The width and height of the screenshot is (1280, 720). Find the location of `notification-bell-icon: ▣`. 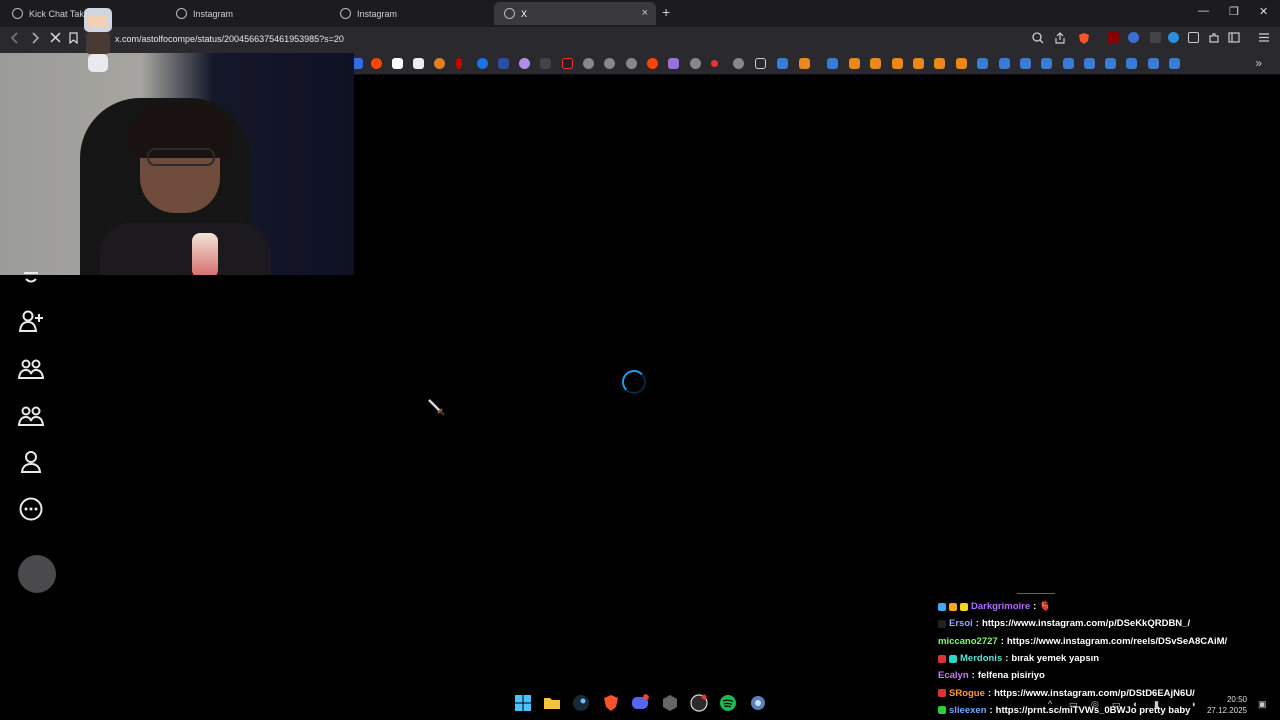

notification-bell-icon: ▣ is located at coordinates (1262, 704).